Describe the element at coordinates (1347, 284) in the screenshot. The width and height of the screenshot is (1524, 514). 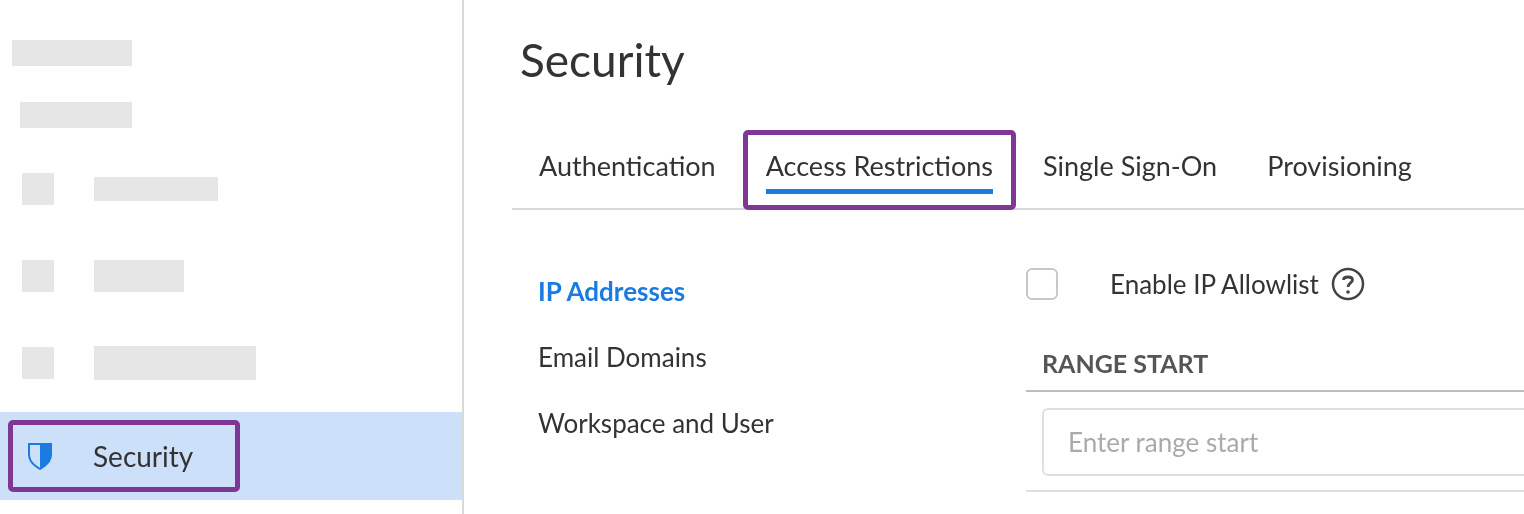
I see `help-icon` at that location.